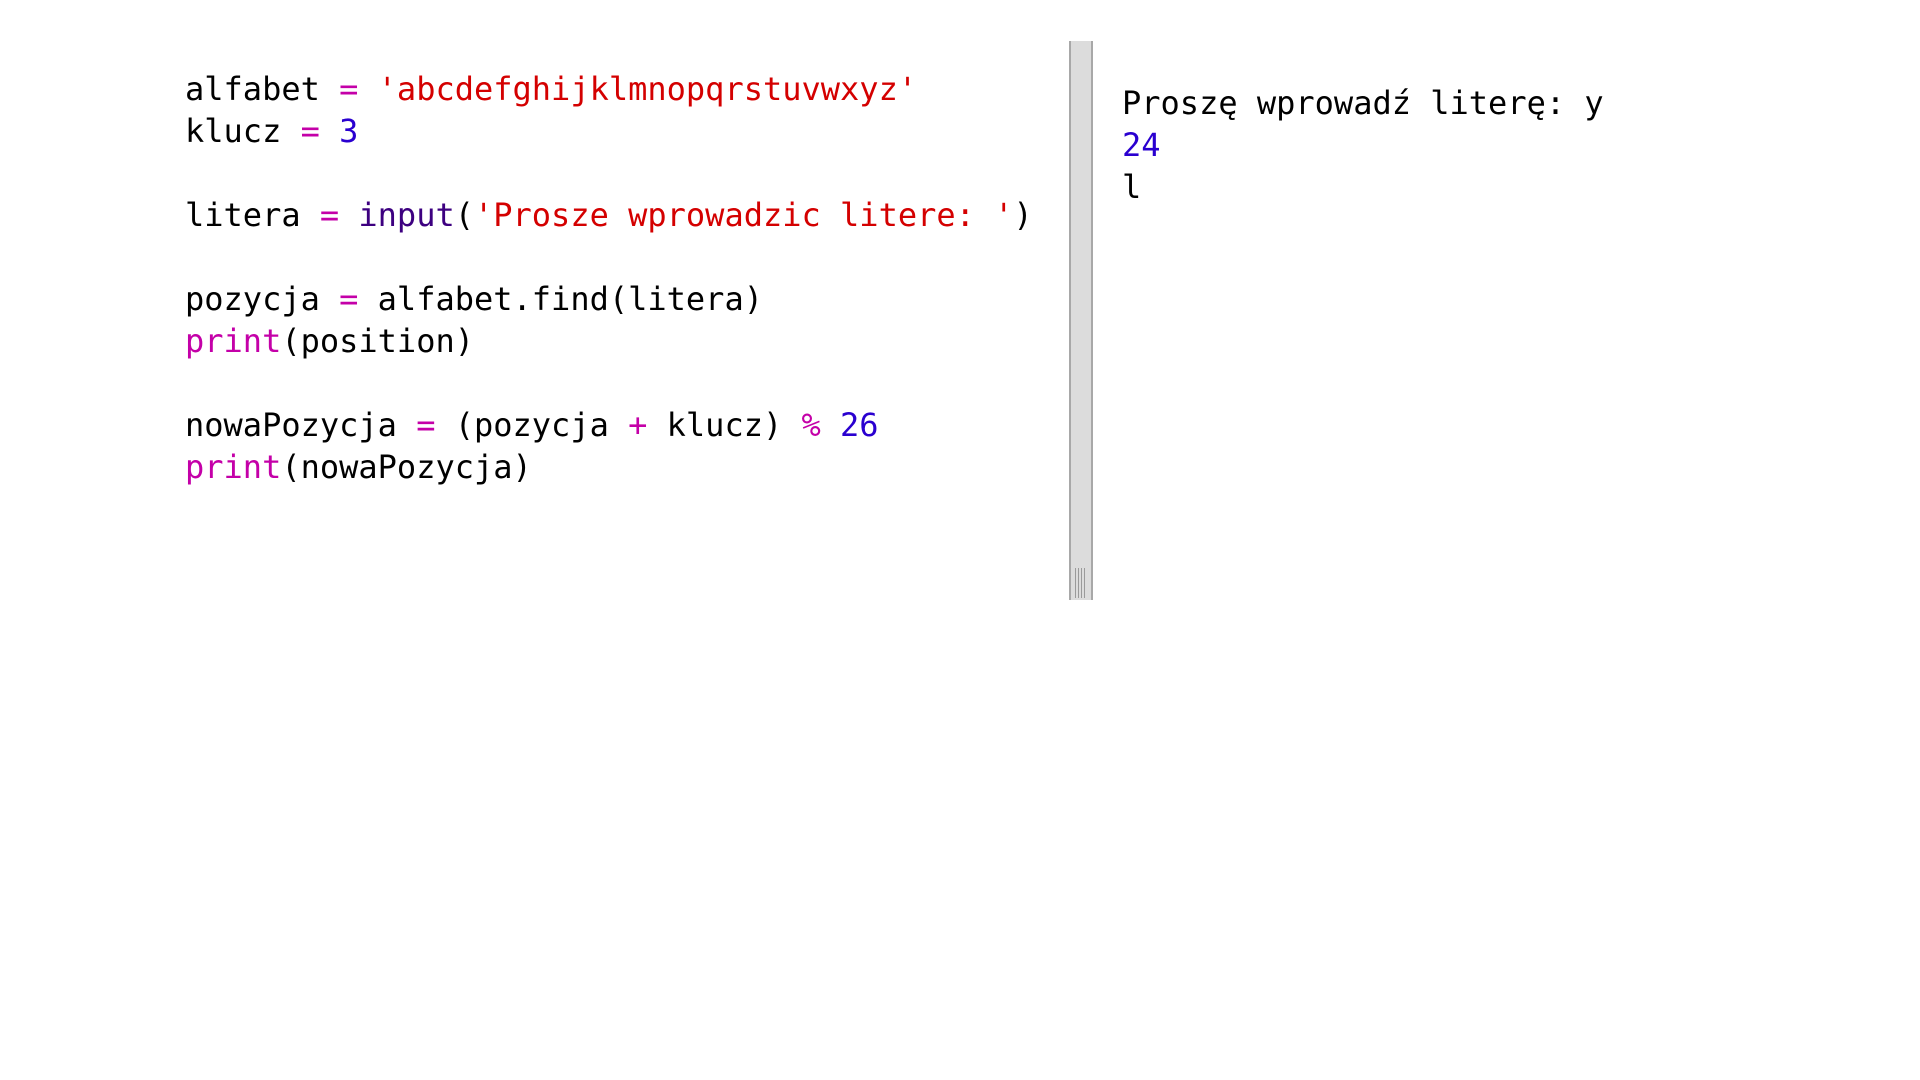  I want to click on output-line: 24, so click(1141, 145).